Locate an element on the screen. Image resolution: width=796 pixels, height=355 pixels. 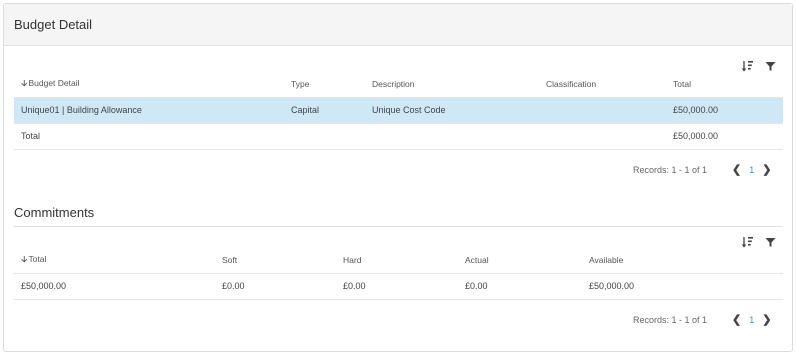
column-header-description: Description is located at coordinates (452, 84).